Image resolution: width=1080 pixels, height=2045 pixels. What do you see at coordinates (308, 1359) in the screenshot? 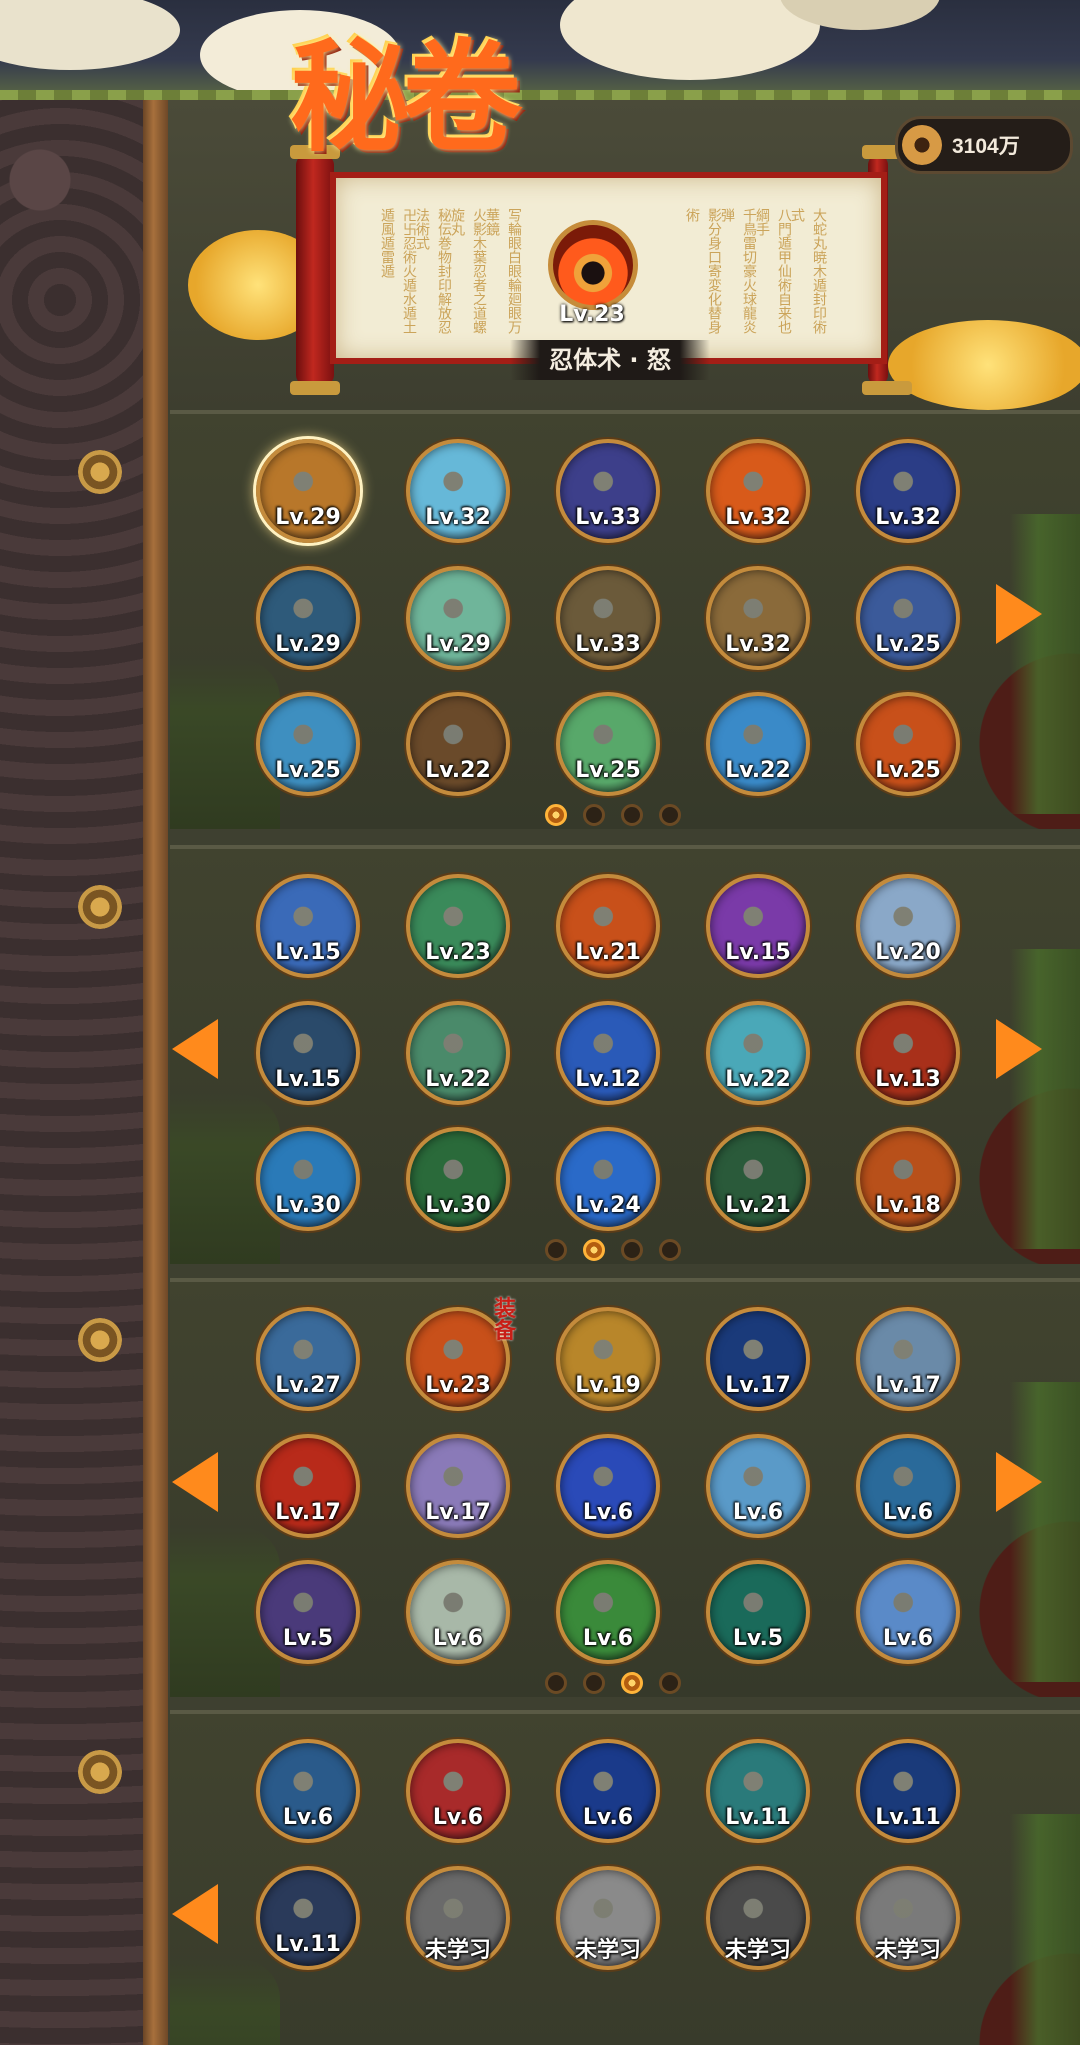
I see `skill-slot: Lv.27` at bounding box center [308, 1359].